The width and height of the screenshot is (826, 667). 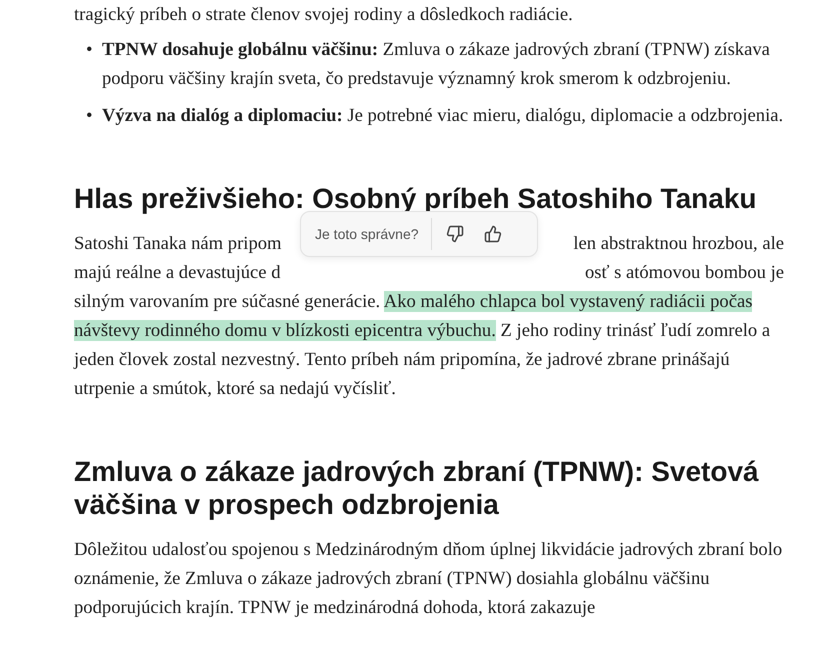 What do you see at coordinates (373, 234) in the screenshot?
I see `feedback-question: Je toto správne?` at bounding box center [373, 234].